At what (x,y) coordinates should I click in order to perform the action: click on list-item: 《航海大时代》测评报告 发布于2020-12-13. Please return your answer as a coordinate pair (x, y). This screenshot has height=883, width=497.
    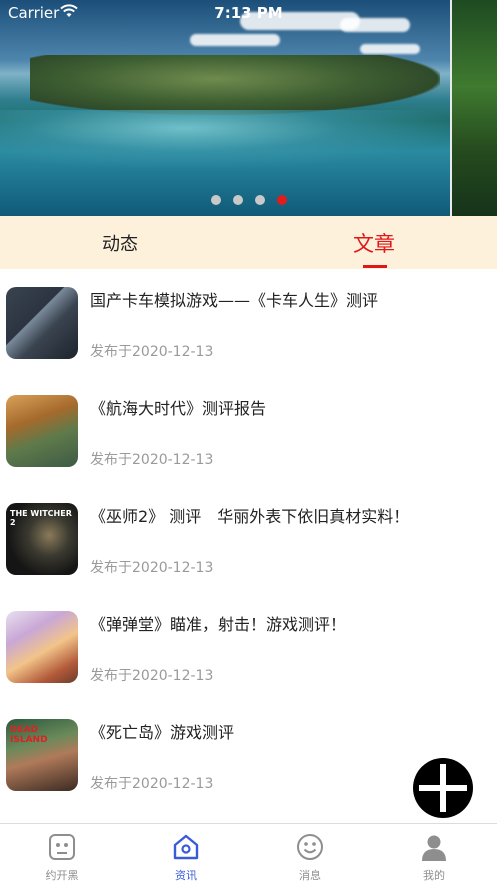
    Looking at the image, I should click on (248, 431).